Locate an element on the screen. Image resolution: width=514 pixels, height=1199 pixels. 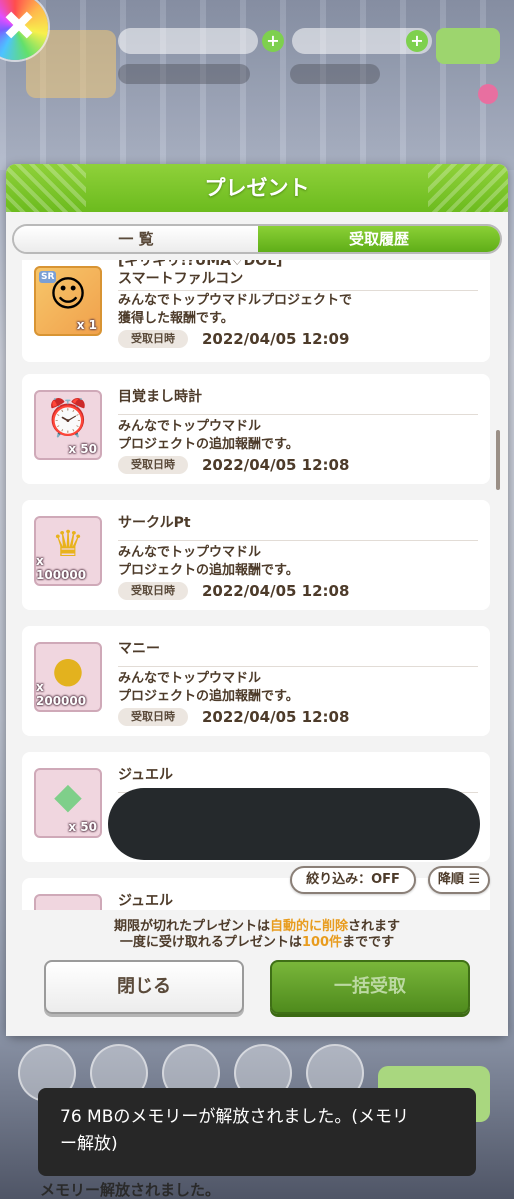
notice-text: 期限が切れたプレゼントは is located at coordinates (191, 926).